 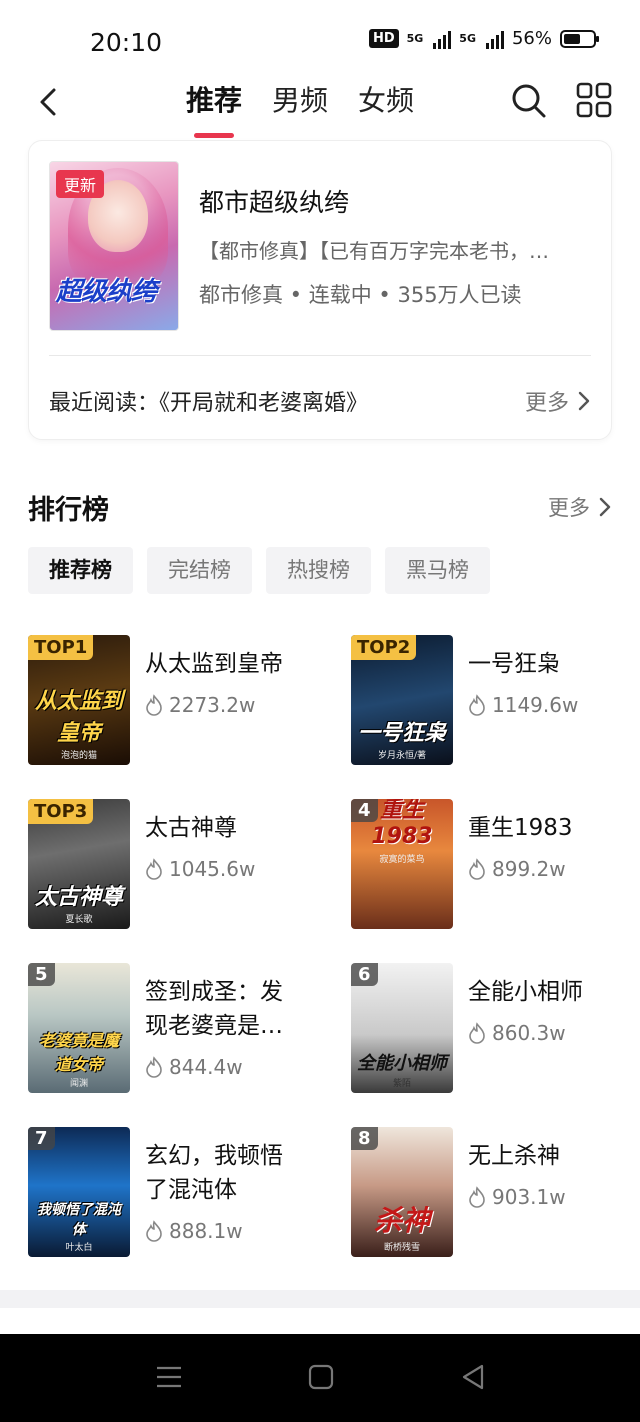 I want to click on ranking-more-button: 更多, so click(x=580, y=507).